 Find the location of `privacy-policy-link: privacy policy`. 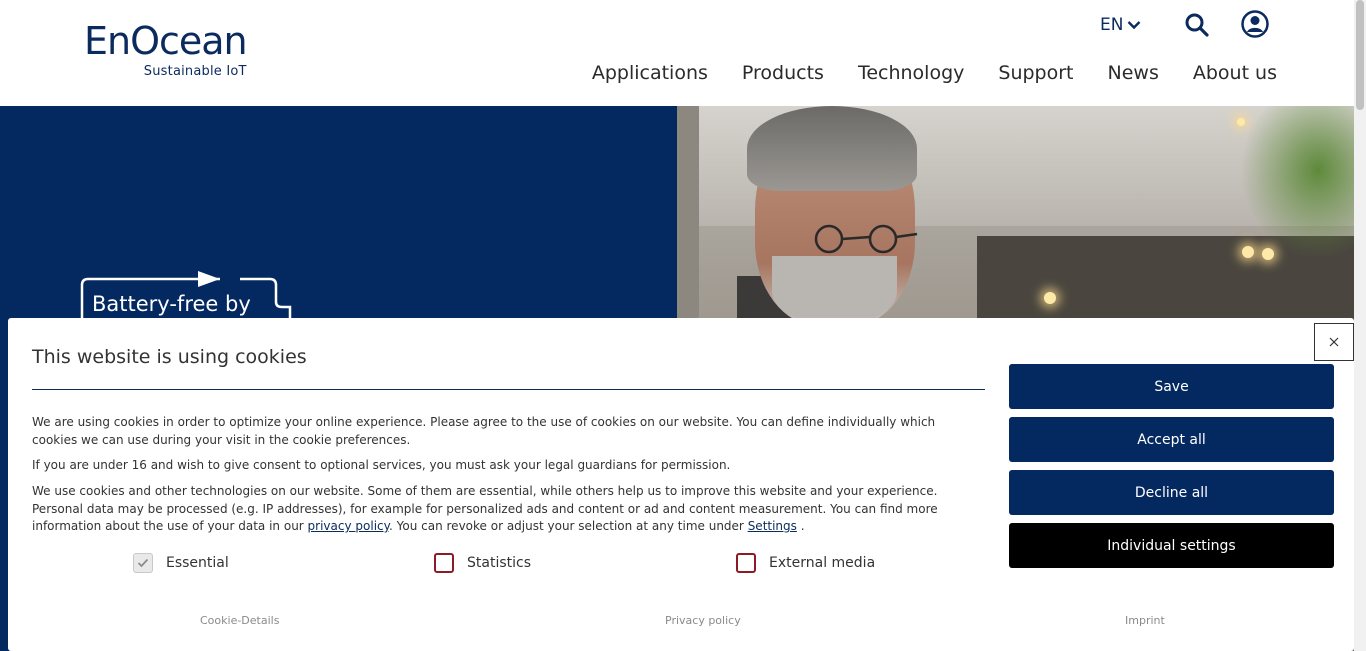

privacy-policy-link: privacy policy is located at coordinates (348, 526).